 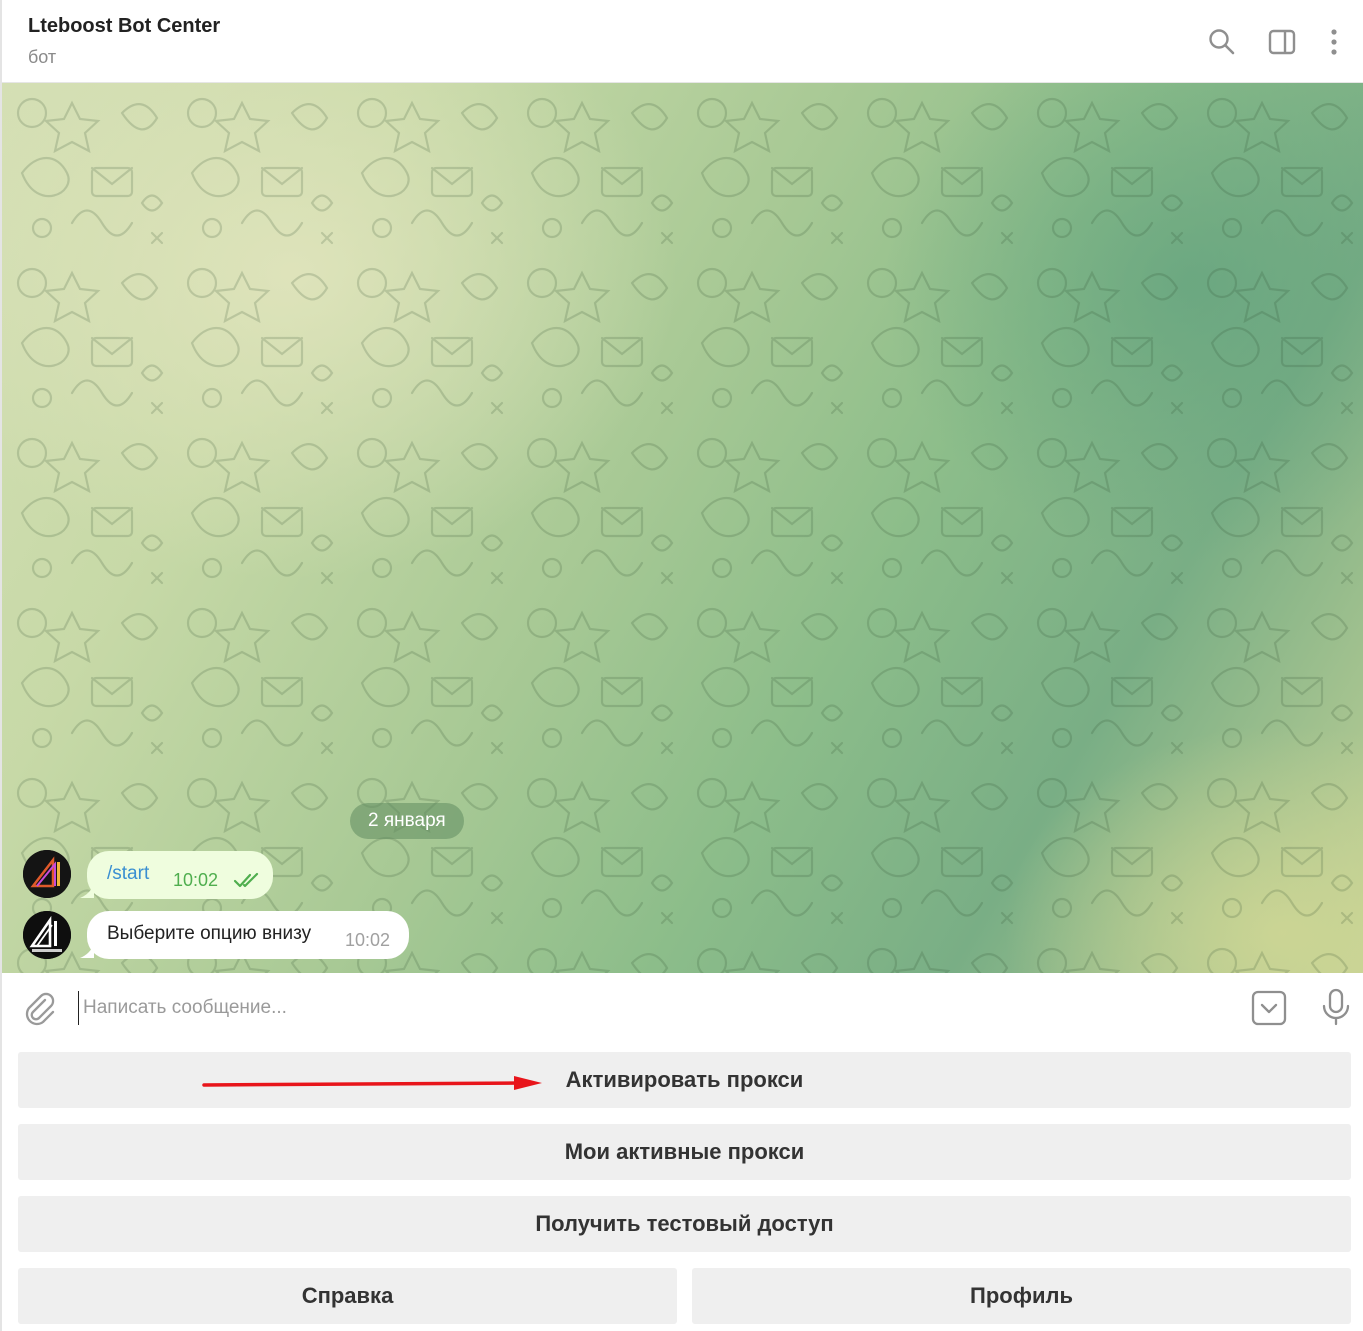 What do you see at coordinates (1021, 1296) in the screenshot?
I see `profile-button: Профиль` at bounding box center [1021, 1296].